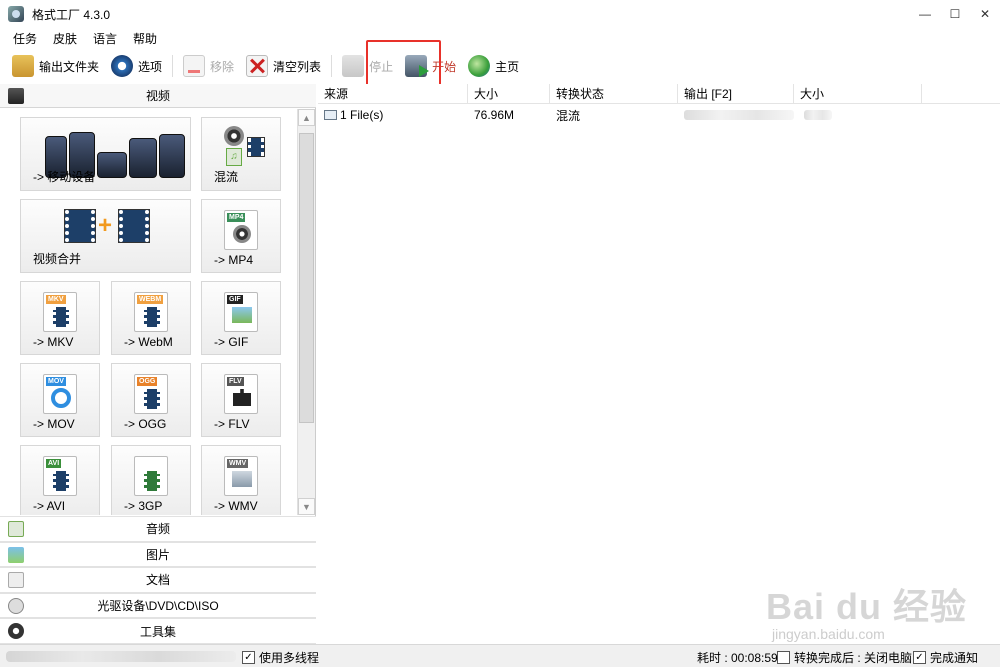 Image resolution: width=1000 pixels, height=667 pixels. Describe the element at coordinates (568, 115) in the screenshot. I see `row-status: 混流` at that location.